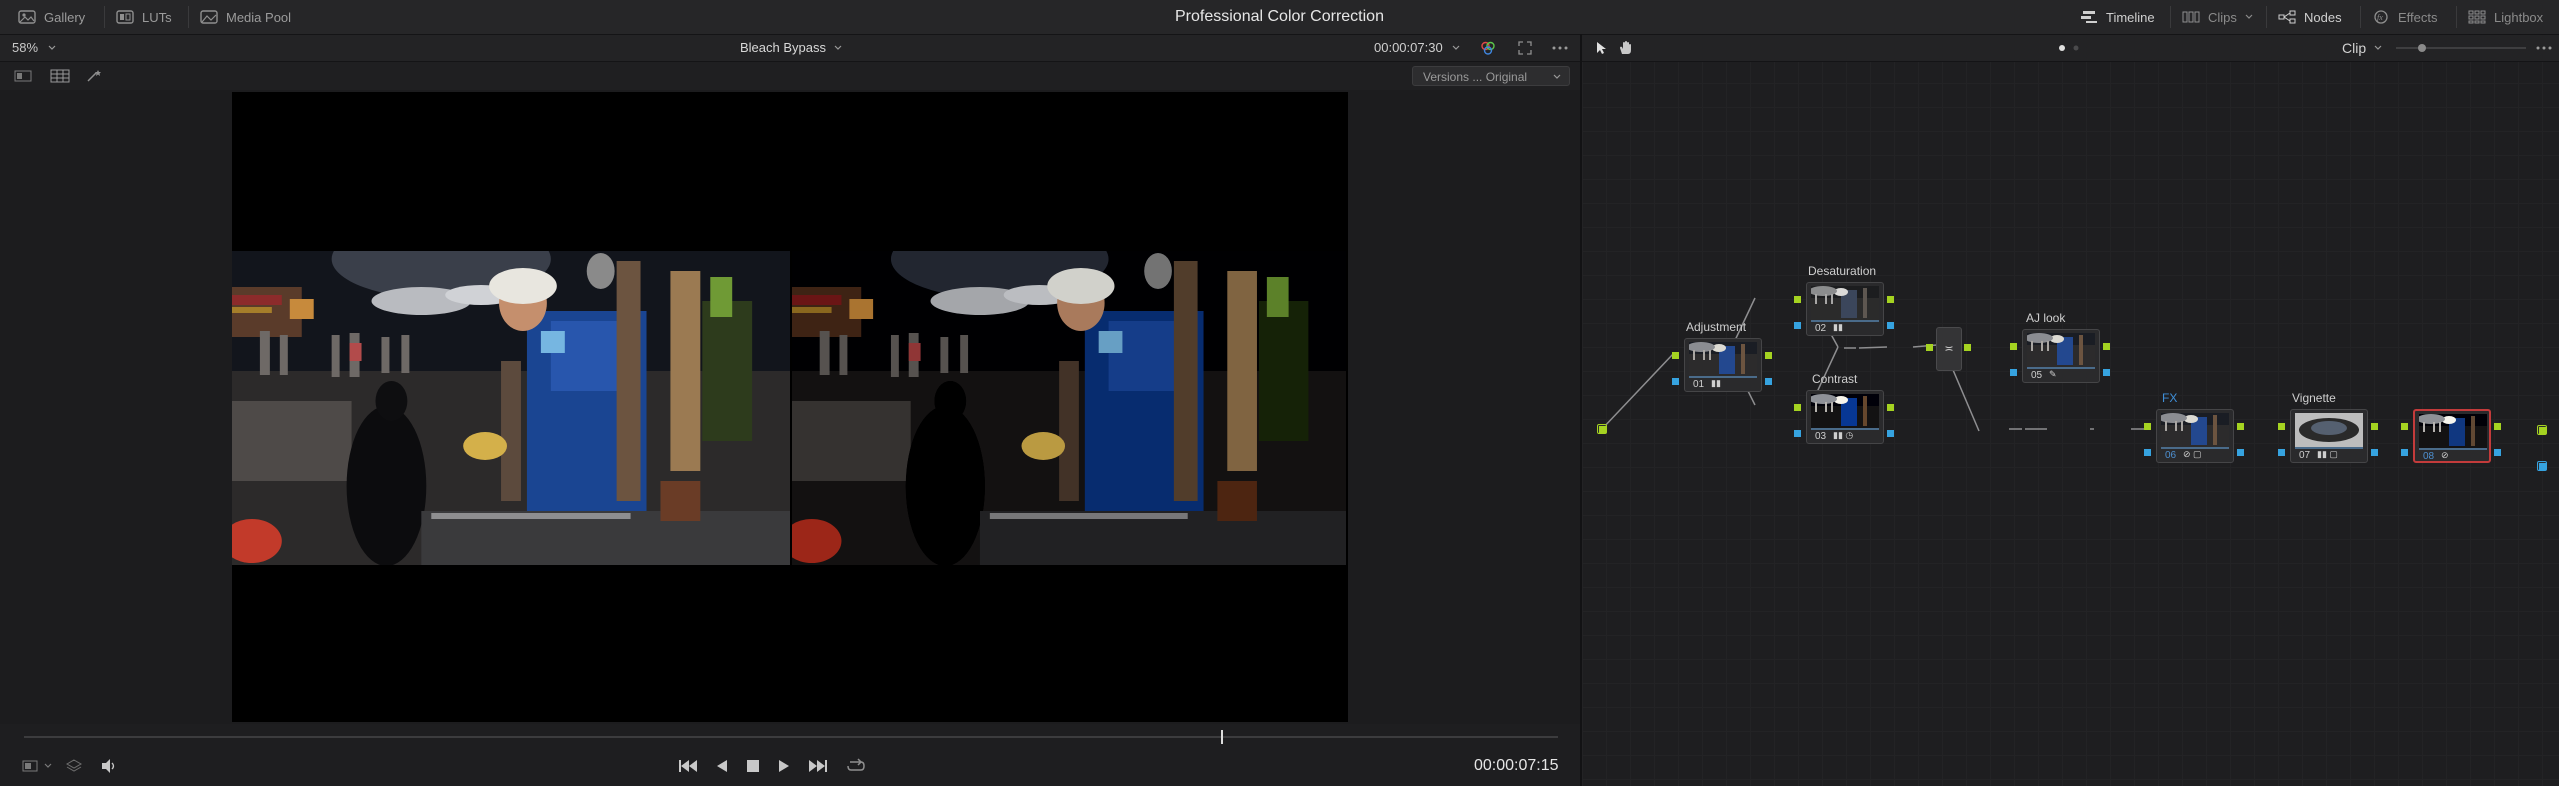 The height and width of the screenshot is (786, 2559). What do you see at coordinates (722, 766) in the screenshot?
I see `play-reverse-icon` at bounding box center [722, 766].